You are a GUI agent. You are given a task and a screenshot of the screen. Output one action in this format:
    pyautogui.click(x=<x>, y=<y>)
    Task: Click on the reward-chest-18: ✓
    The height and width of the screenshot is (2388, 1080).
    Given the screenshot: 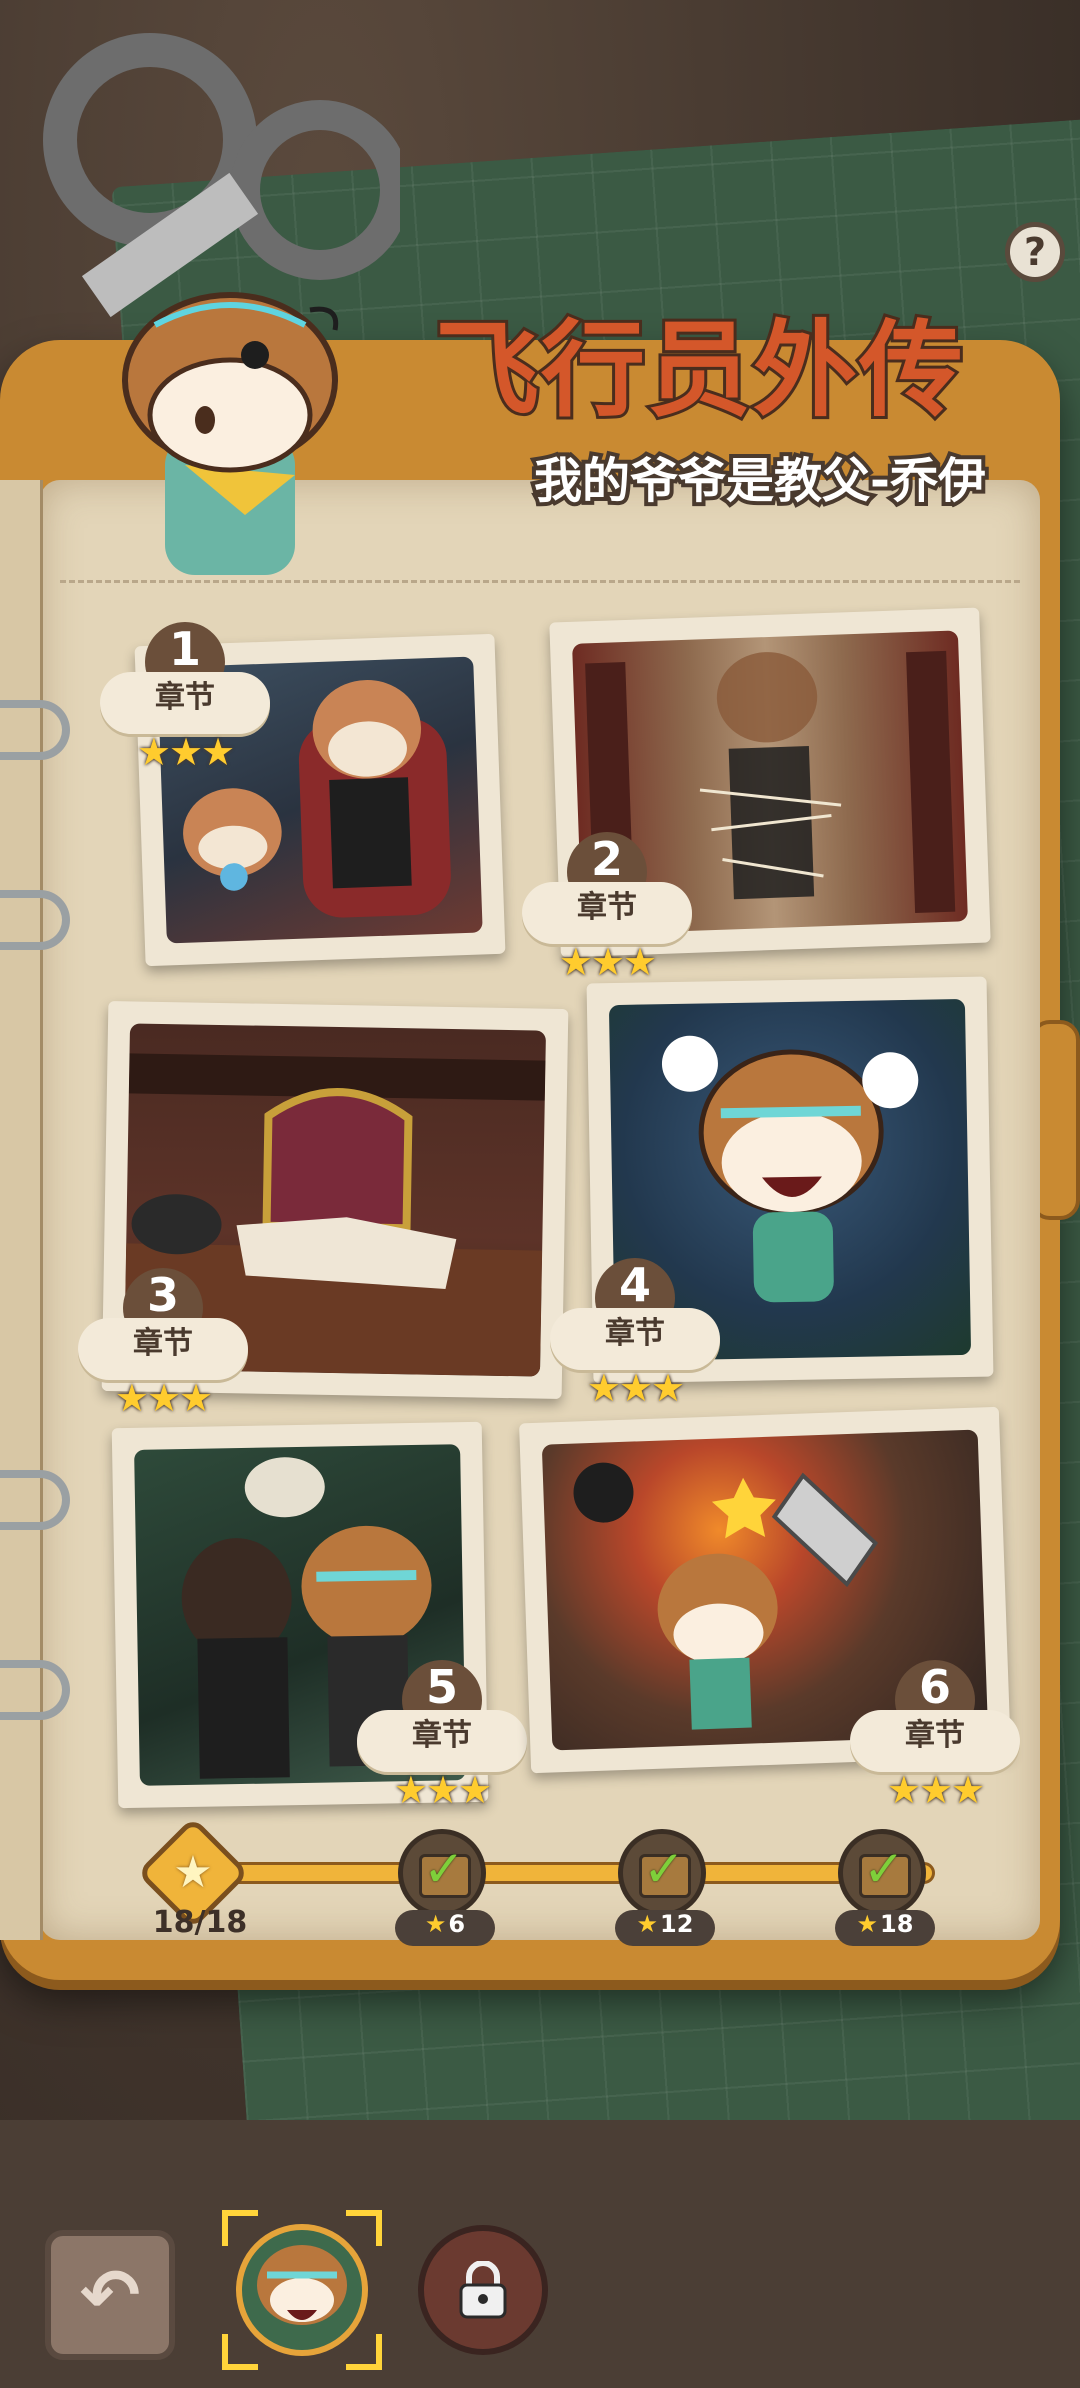 What is the action you would take?
    pyautogui.click(x=882, y=1873)
    